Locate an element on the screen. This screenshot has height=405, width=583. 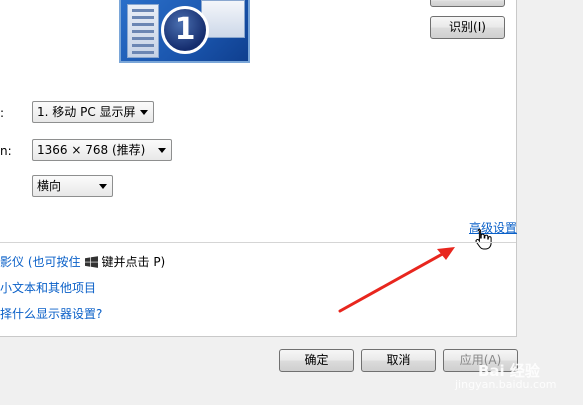
identify-button: 识别(I) is located at coordinates (467, 27).